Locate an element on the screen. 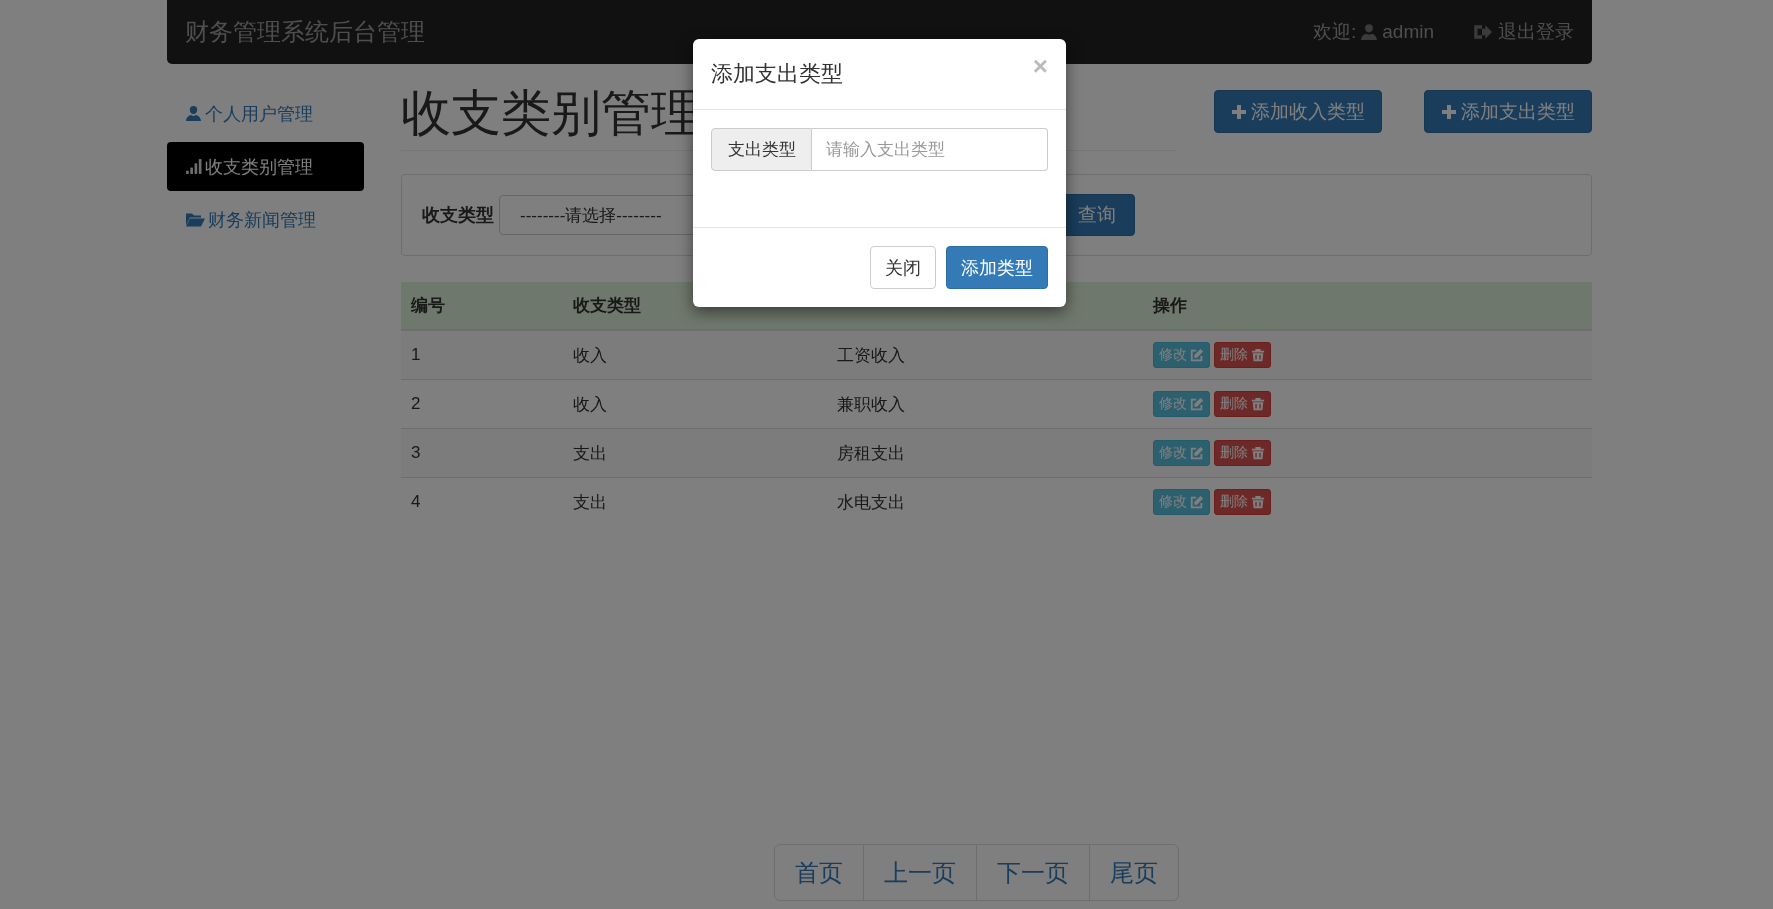  brand-title: 财务管理系统后台管理 is located at coordinates (305, 32).